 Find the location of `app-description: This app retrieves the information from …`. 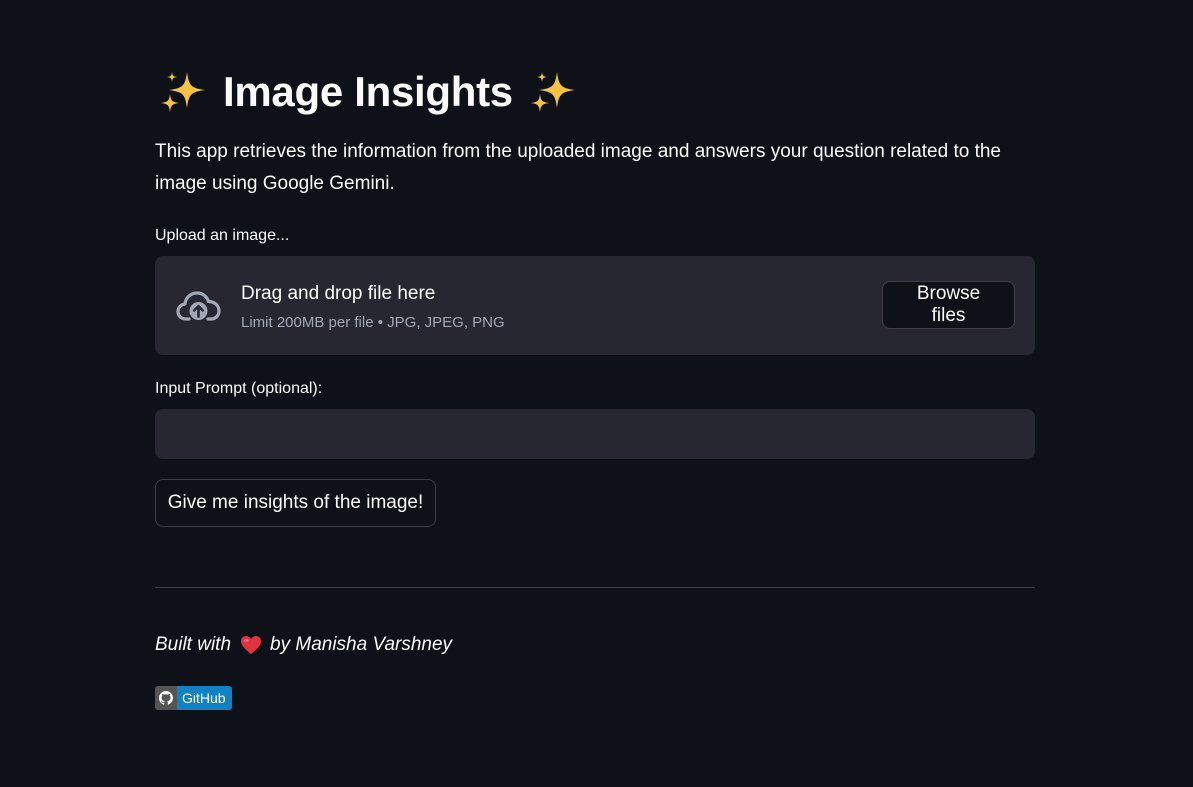

app-description: This app retrieves the information from … is located at coordinates (578, 167).